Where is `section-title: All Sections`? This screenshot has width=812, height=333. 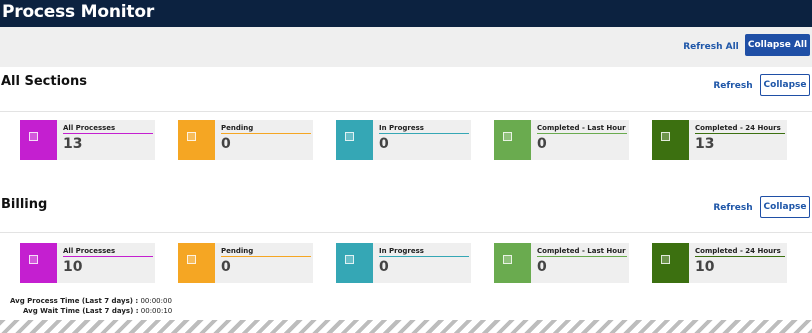
section-title: All Sections is located at coordinates (44, 81).